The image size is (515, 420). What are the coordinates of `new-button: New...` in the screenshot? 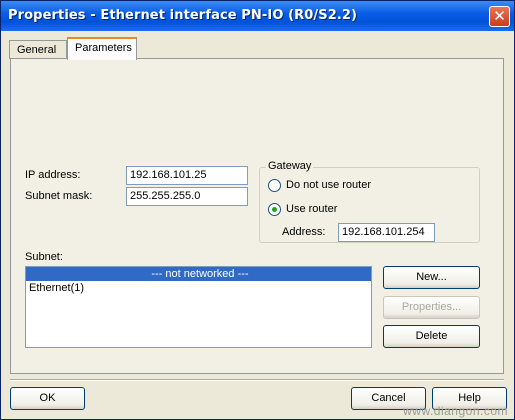 It's located at (431, 277).